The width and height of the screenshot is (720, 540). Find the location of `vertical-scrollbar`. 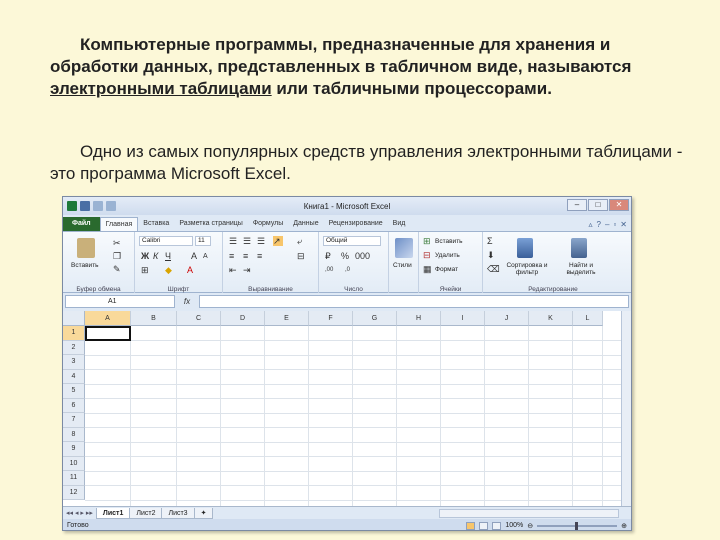

vertical-scrollbar is located at coordinates (626, 408).